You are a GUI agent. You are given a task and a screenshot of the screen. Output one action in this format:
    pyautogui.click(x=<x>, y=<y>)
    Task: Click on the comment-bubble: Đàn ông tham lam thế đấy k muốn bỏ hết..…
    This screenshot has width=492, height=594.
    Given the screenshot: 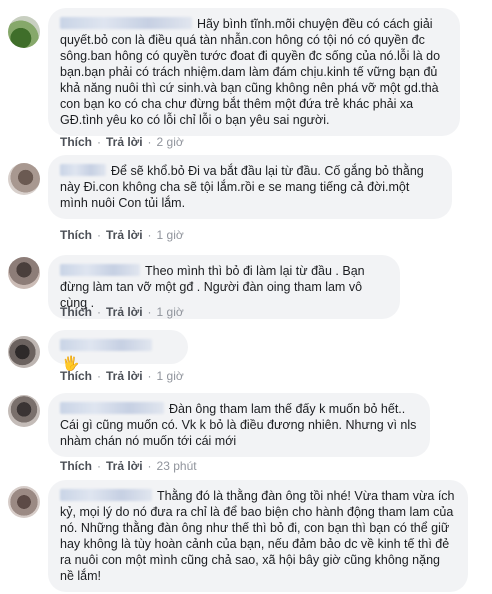 What is the action you would take?
    pyautogui.click(x=239, y=425)
    